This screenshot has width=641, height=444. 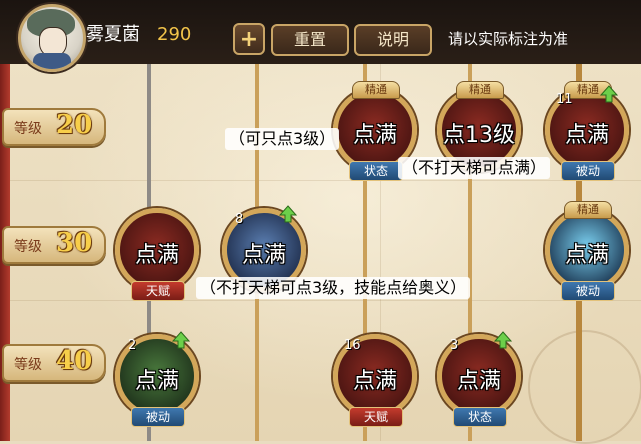 I want to click on annotation-below30: （不打天梯可点3级，技能点给奥义）, so click(x=333, y=288).